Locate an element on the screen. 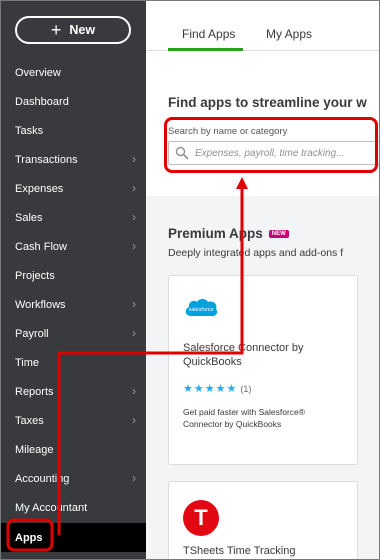  sidebar-item-label: Overview is located at coordinates (38, 72).